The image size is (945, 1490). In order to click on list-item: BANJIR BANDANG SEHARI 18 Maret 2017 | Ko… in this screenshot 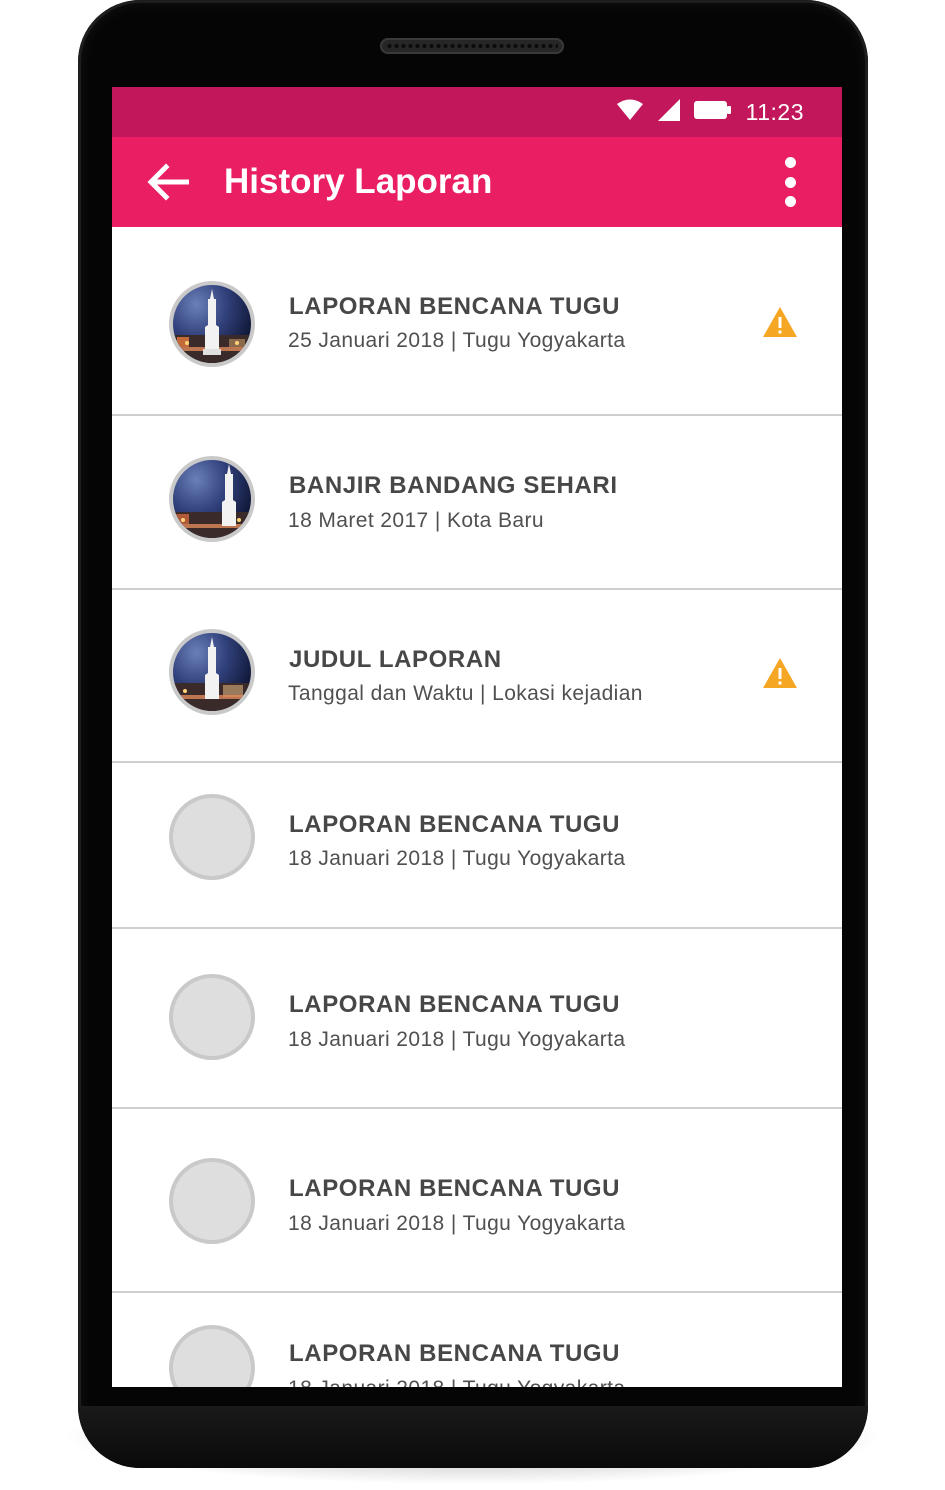, I will do `click(477, 503)`.